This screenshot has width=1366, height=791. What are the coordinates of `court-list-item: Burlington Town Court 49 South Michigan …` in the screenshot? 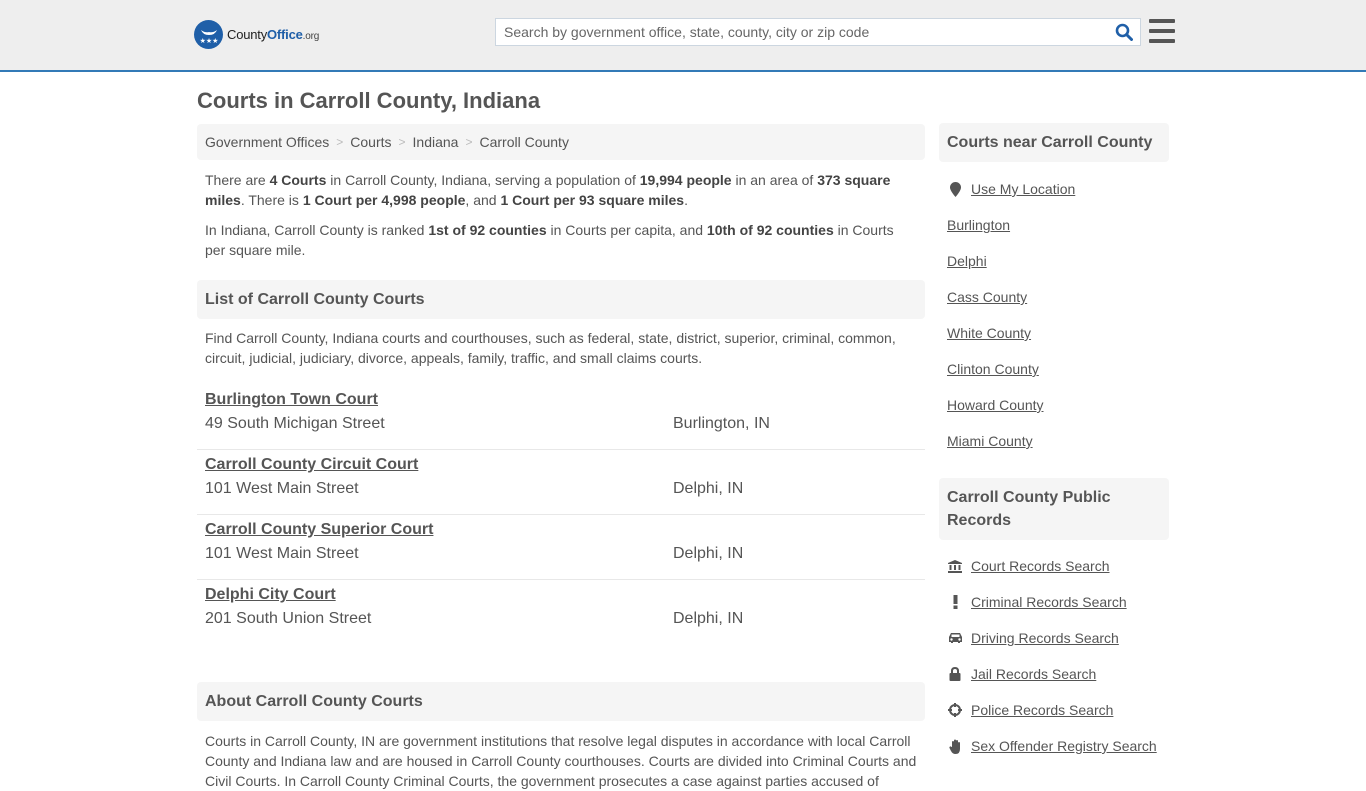 It's located at (561, 417).